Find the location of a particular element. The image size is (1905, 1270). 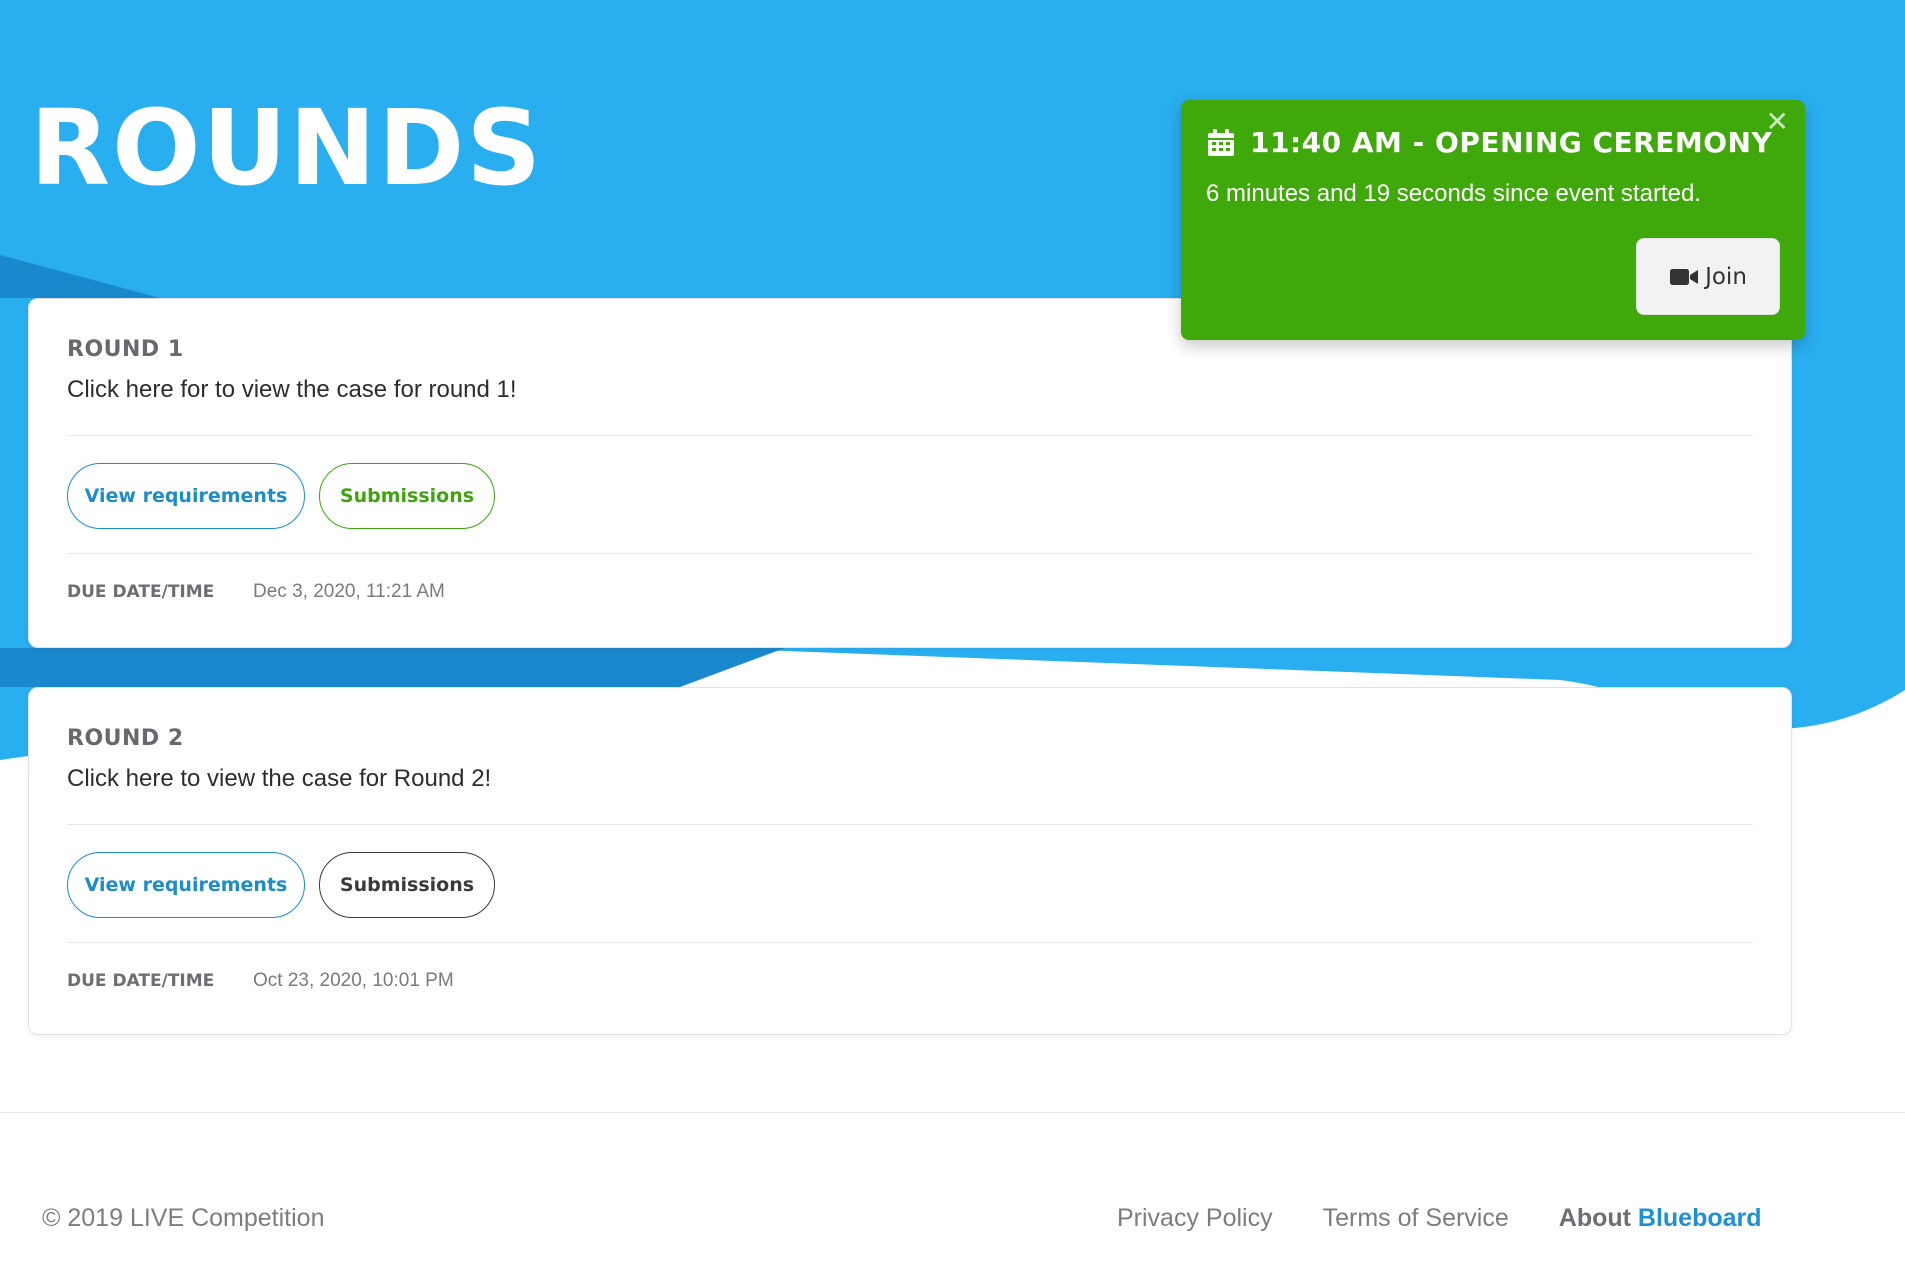

notification-title: 11:40 AM - OPENING CEREMONY is located at coordinates (1511, 142).